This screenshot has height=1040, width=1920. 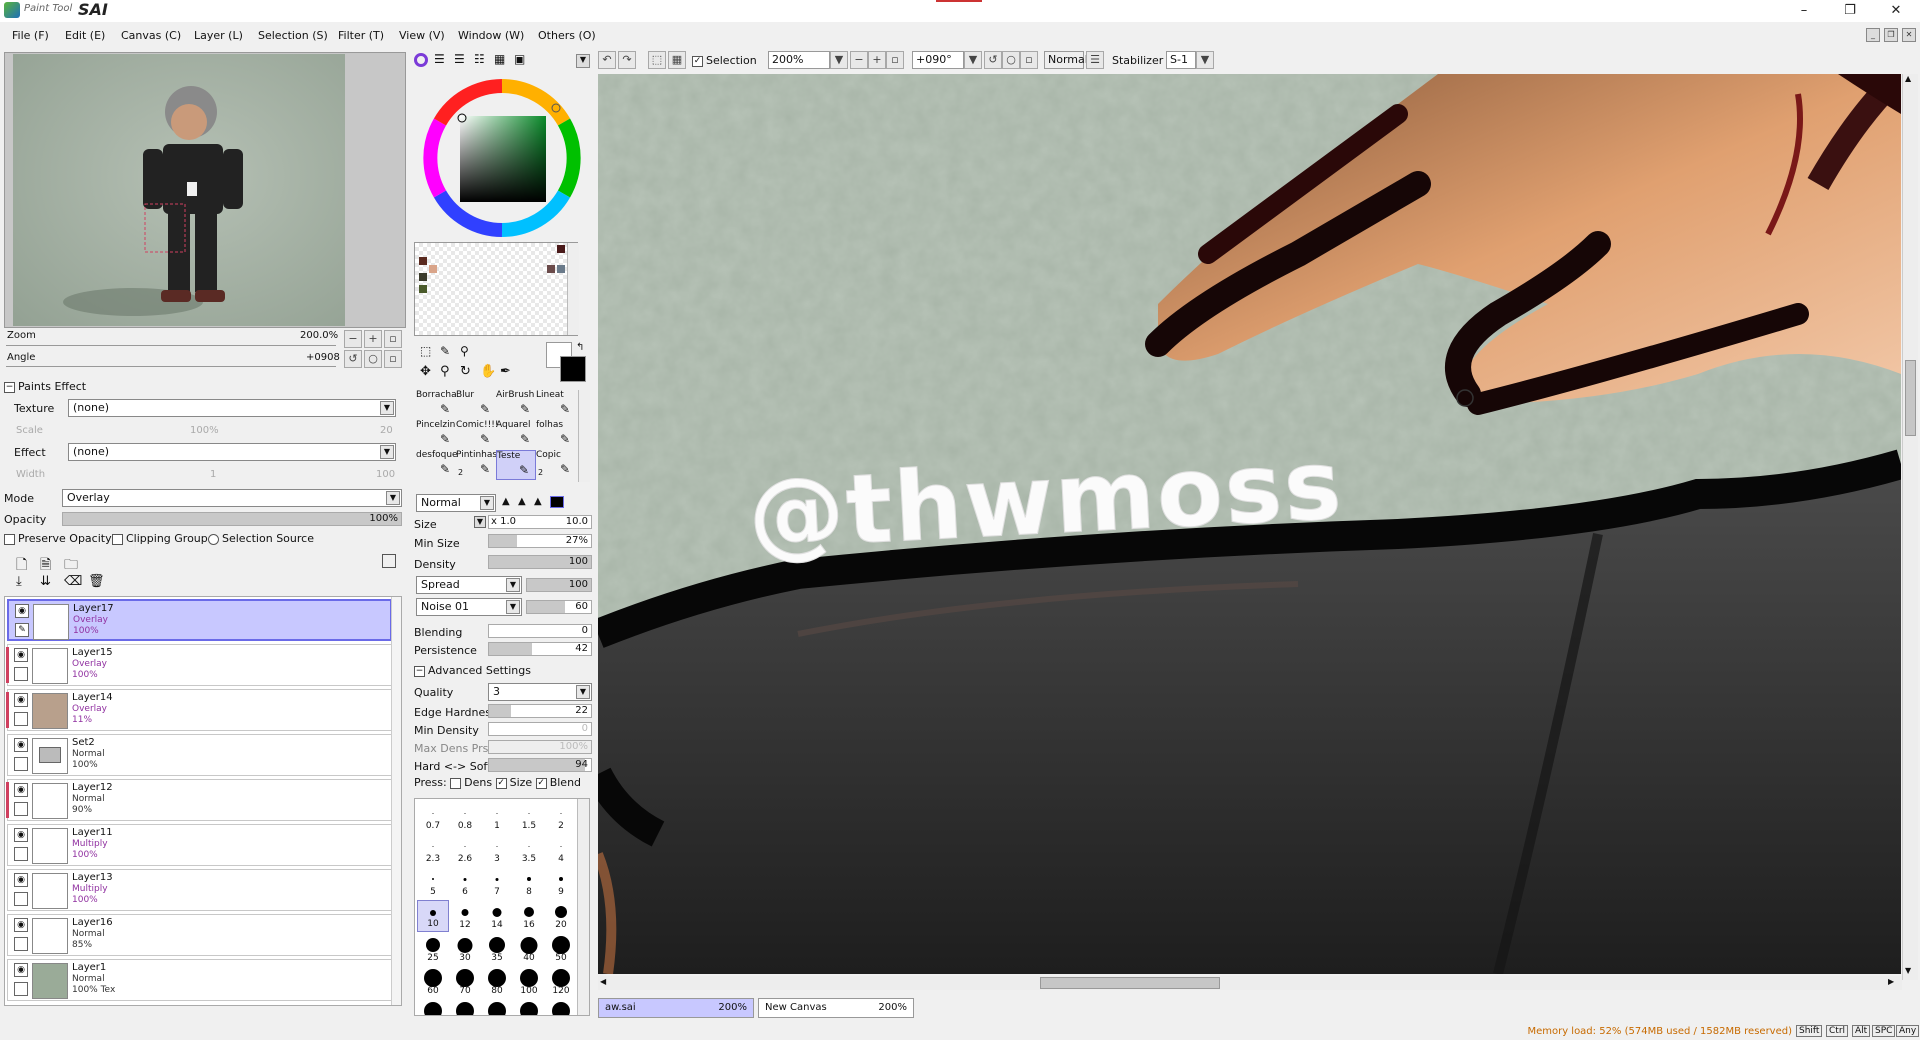 What do you see at coordinates (501, 783) in the screenshot?
I see `press-size-checkbox: ✓` at bounding box center [501, 783].